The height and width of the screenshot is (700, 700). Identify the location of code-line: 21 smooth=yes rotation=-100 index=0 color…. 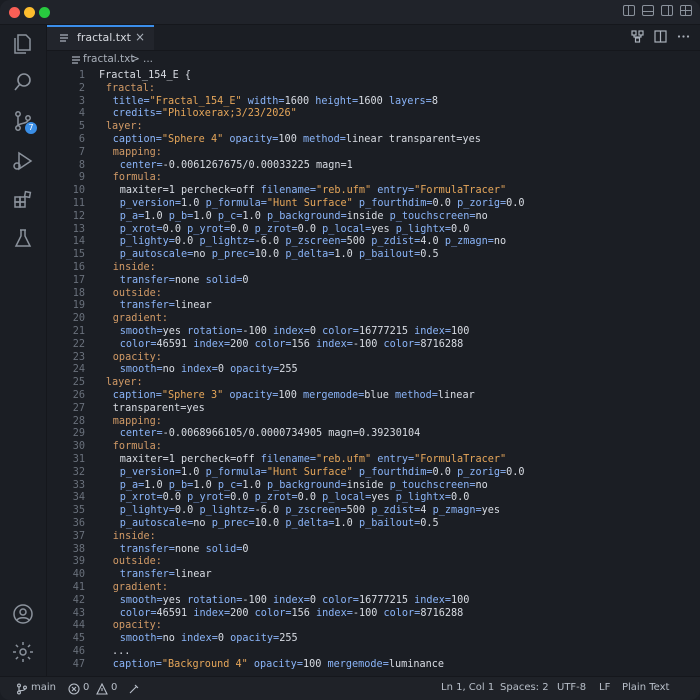
(373, 331).